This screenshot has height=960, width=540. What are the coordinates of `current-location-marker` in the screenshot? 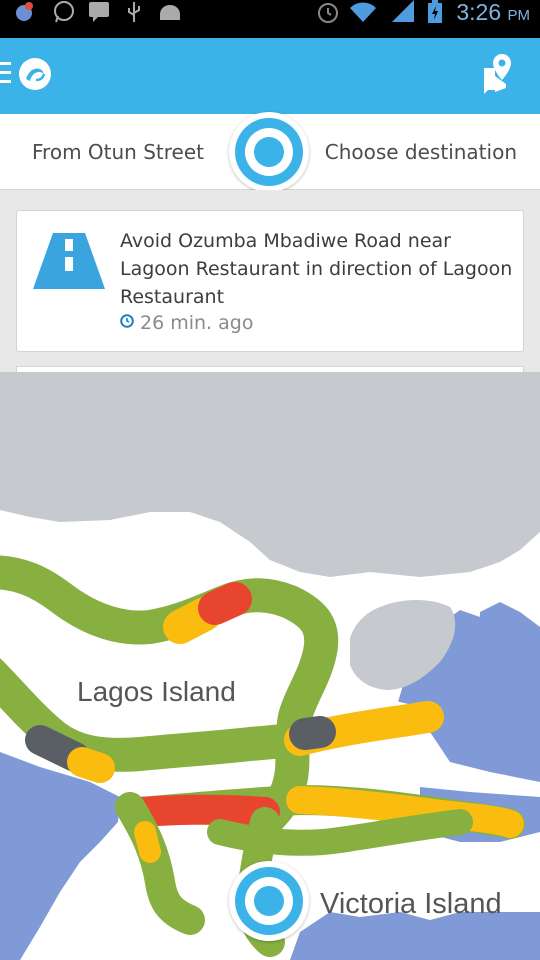 It's located at (269, 901).